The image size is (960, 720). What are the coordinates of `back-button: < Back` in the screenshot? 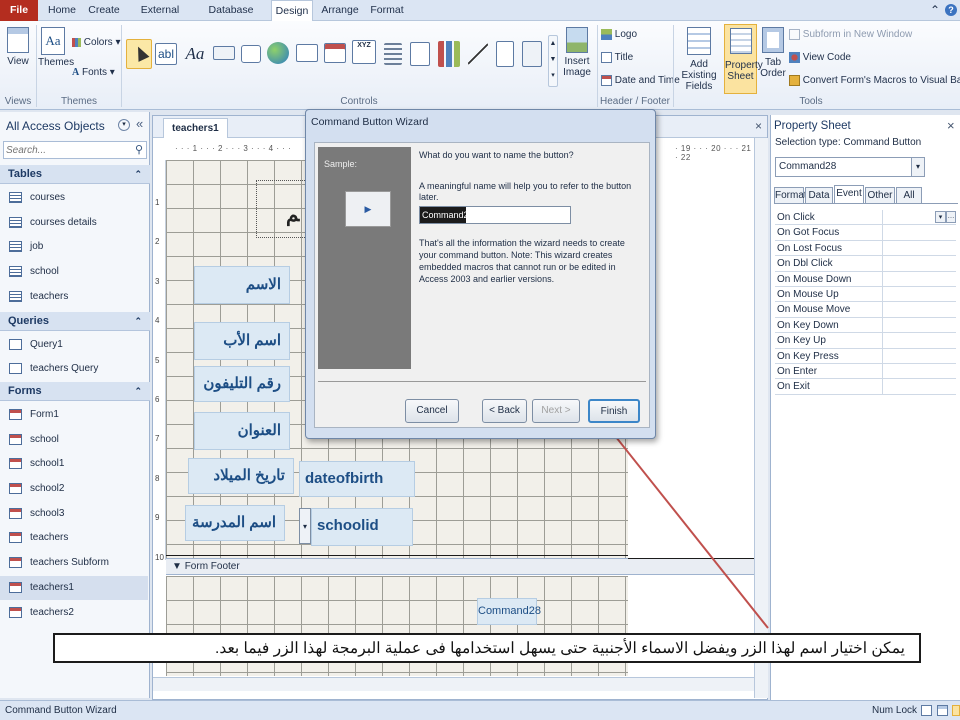 It's located at (504, 411).